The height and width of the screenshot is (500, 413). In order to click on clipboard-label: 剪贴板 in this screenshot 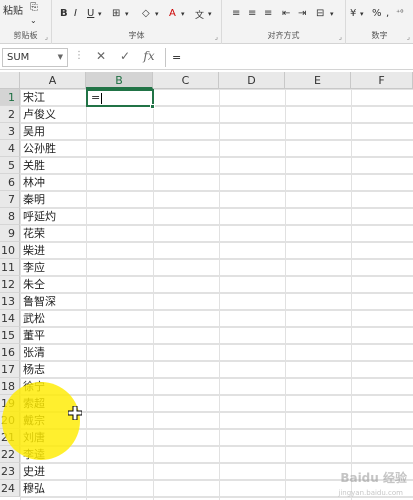, I will do `click(25, 35)`.